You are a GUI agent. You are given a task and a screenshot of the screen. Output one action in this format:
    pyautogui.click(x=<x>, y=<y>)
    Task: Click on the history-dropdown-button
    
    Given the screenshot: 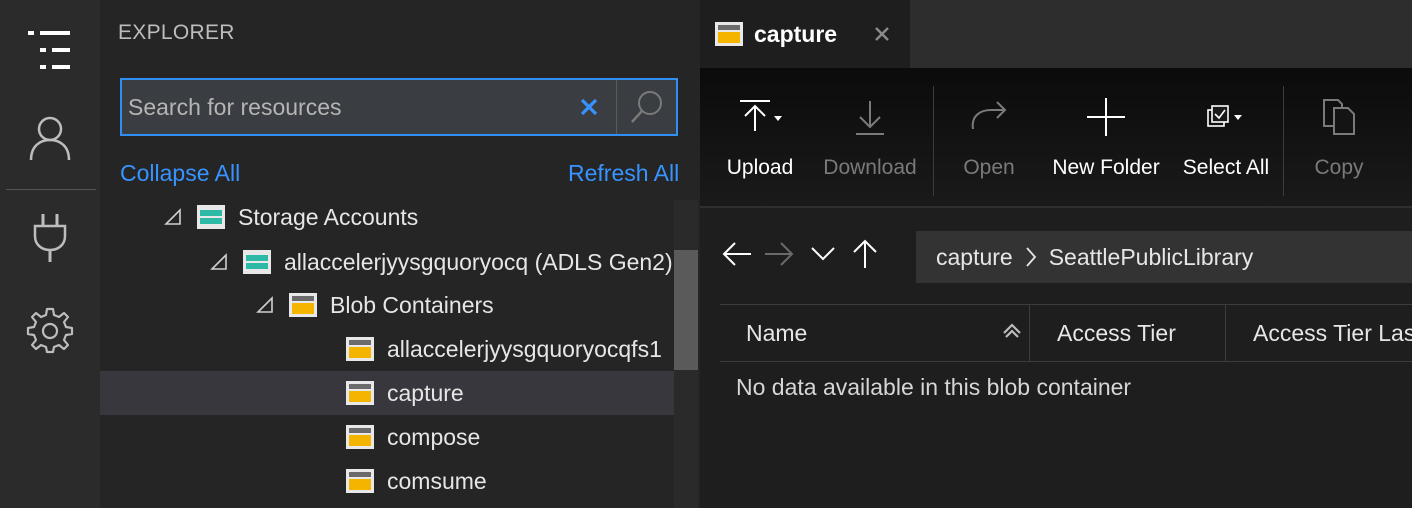 What is the action you would take?
    pyautogui.click(x=823, y=254)
    